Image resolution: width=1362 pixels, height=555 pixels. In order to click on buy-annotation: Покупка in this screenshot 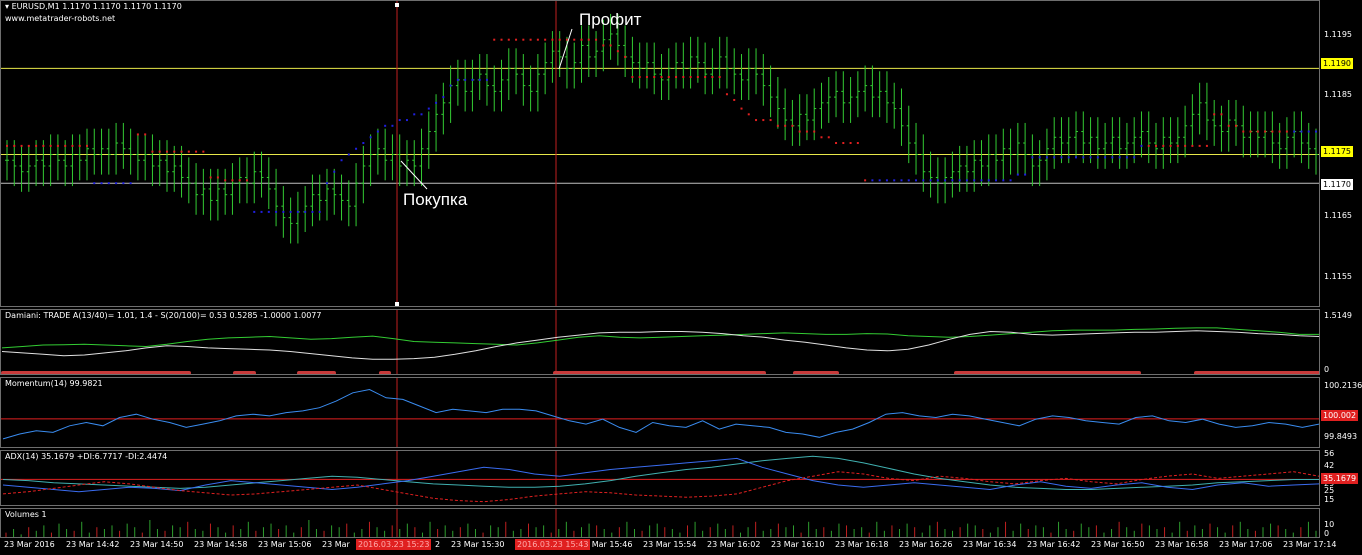, I will do `click(435, 199)`.